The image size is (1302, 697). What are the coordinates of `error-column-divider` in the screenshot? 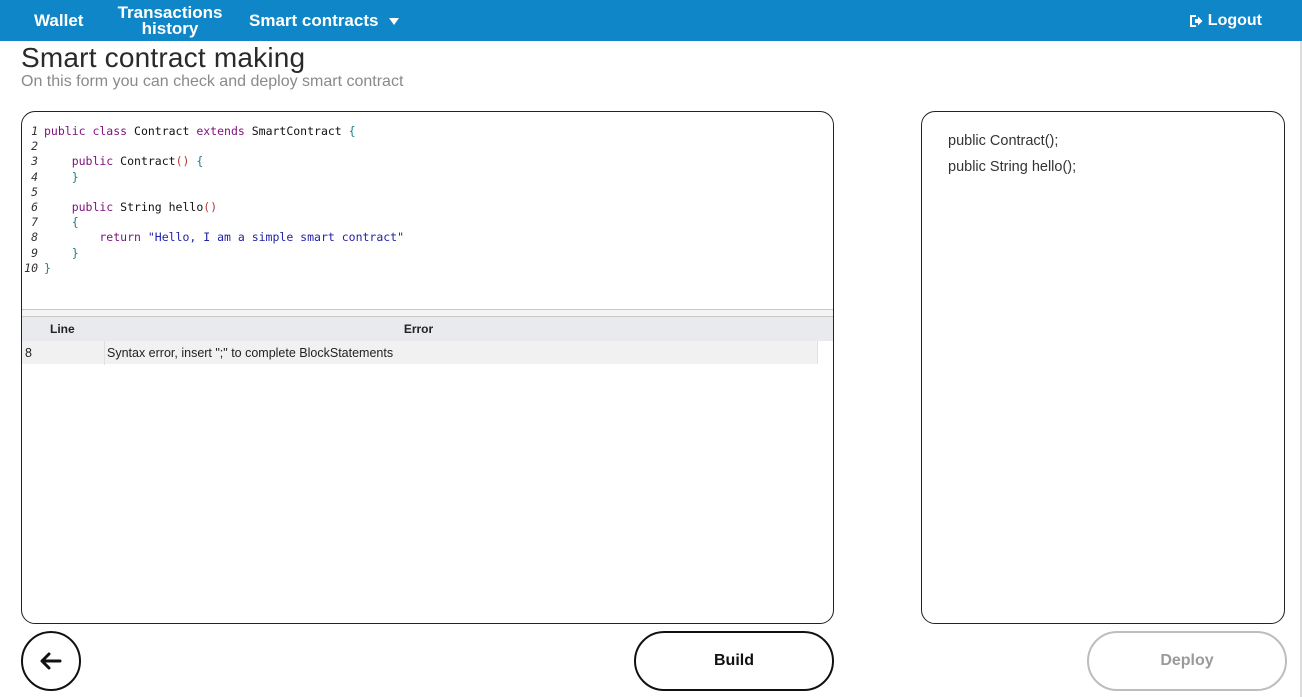 It's located at (104, 353).